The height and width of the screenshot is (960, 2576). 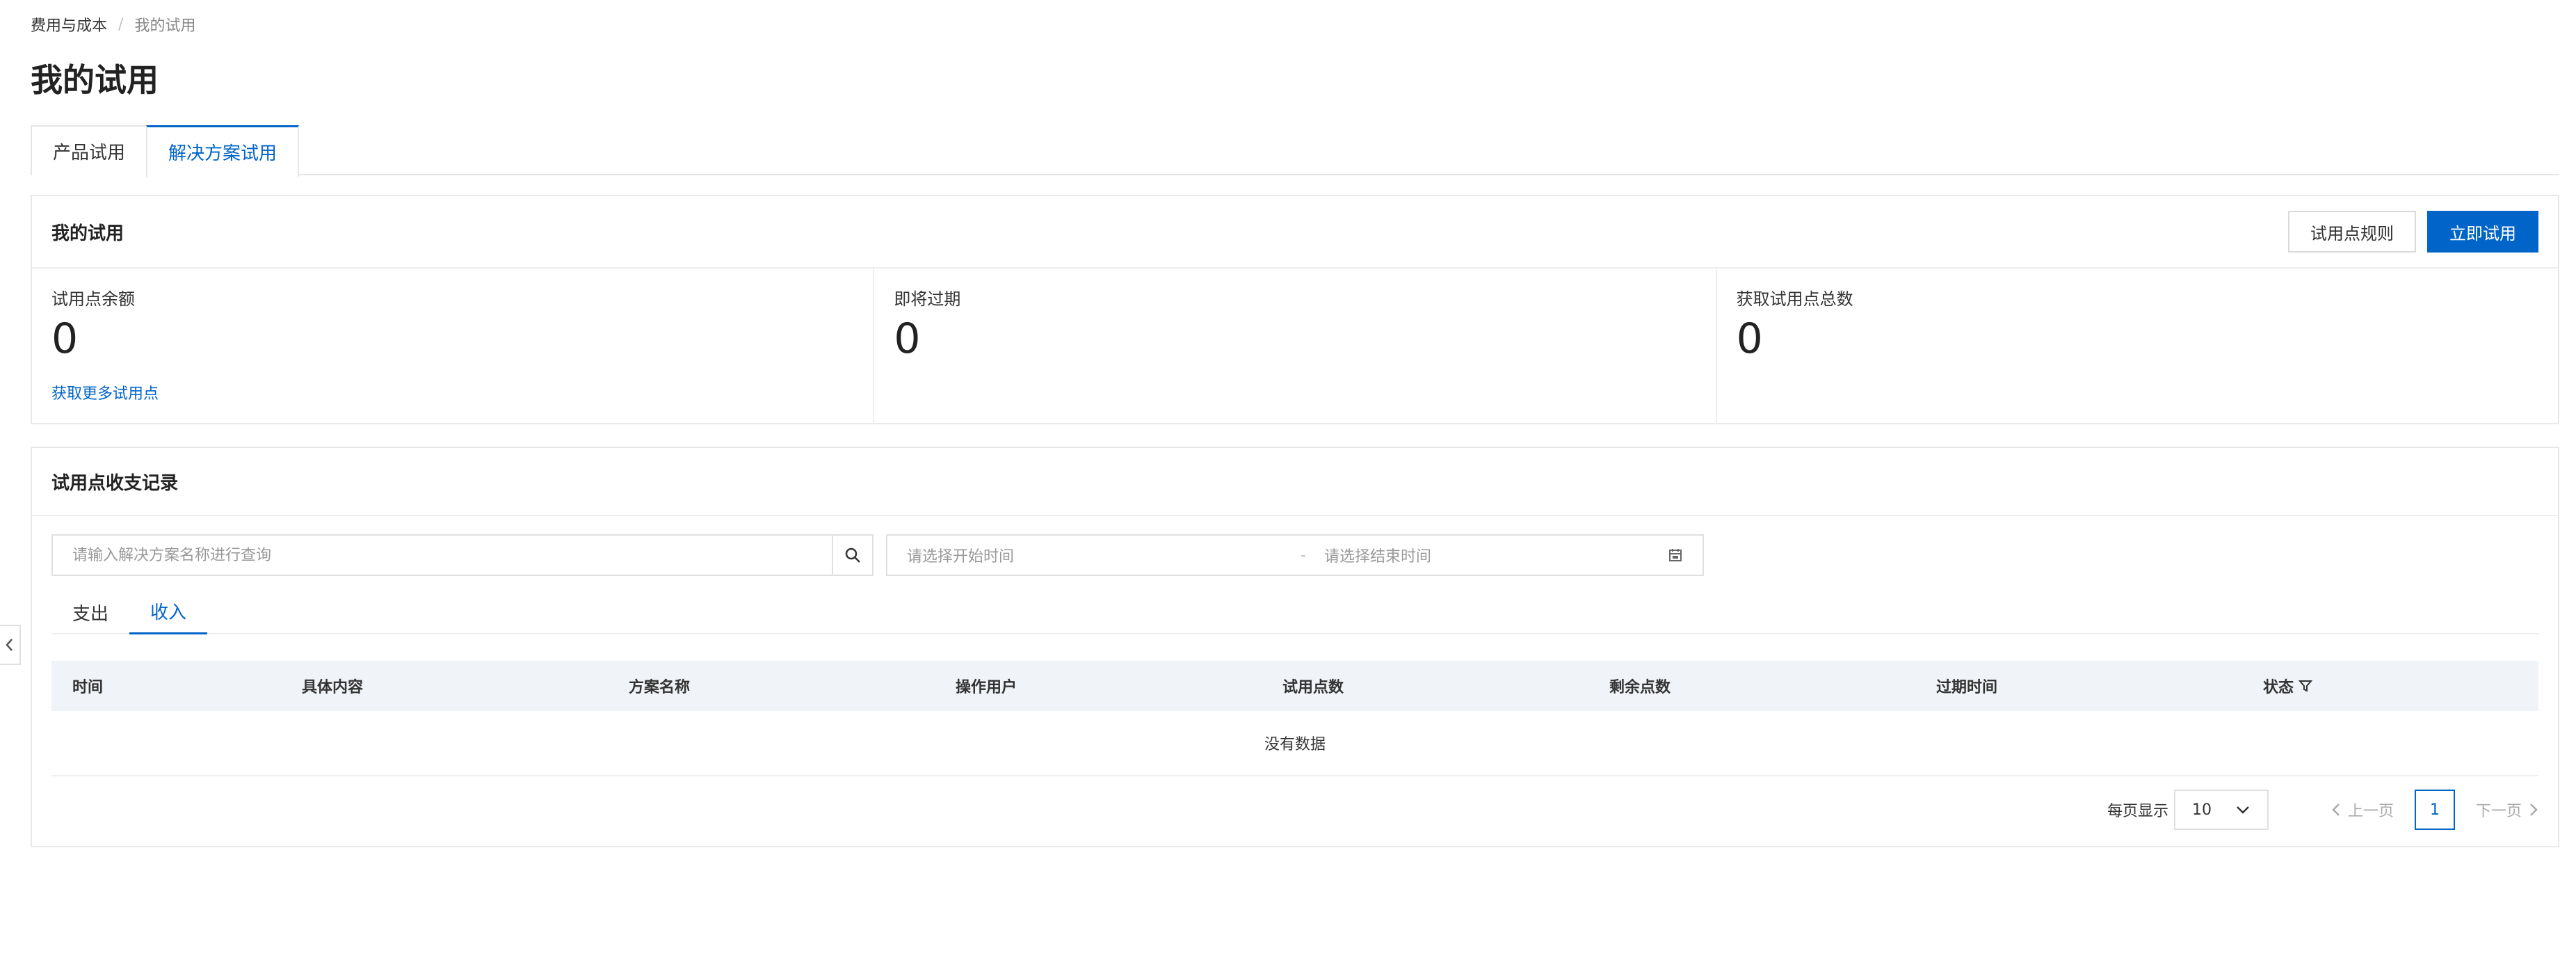 What do you see at coordinates (1294, 612) in the screenshot?
I see `records-subtabs: 支出 收入` at bounding box center [1294, 612].